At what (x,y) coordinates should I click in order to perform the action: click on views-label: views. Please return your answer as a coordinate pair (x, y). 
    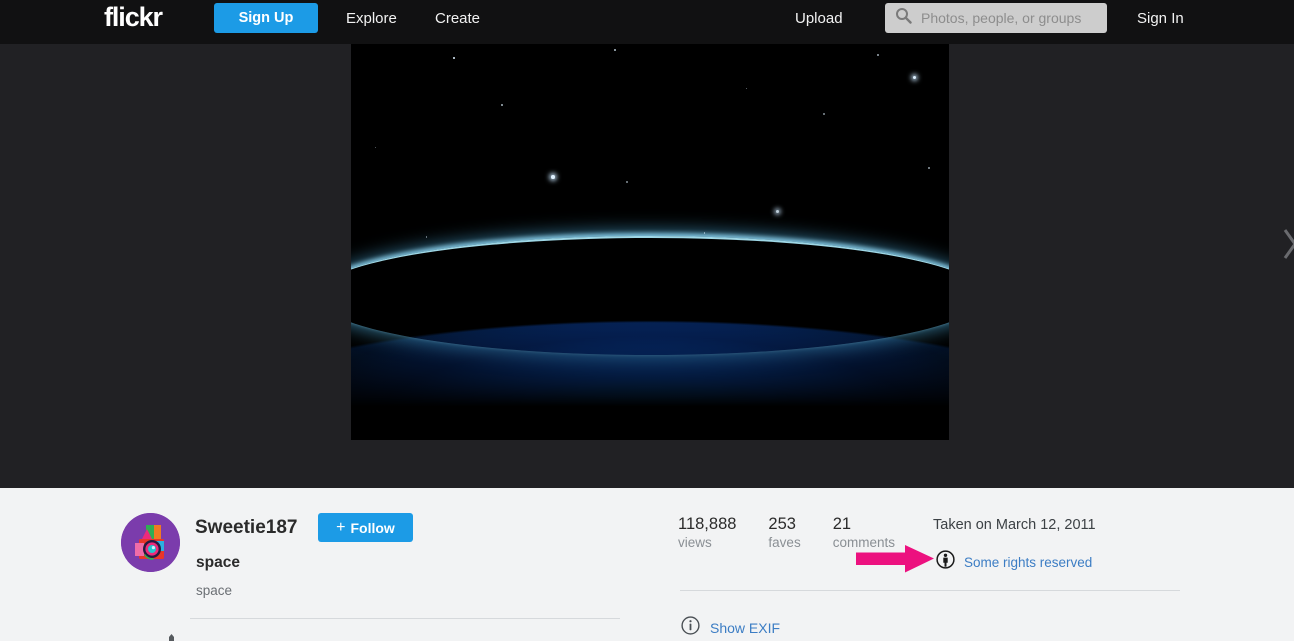
    Looking at the image, I should click on (695, 542).